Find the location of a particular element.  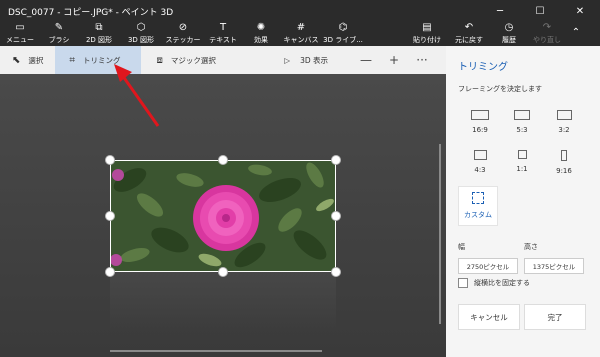

height-label: 高さ is located at coordinates (531, 247).